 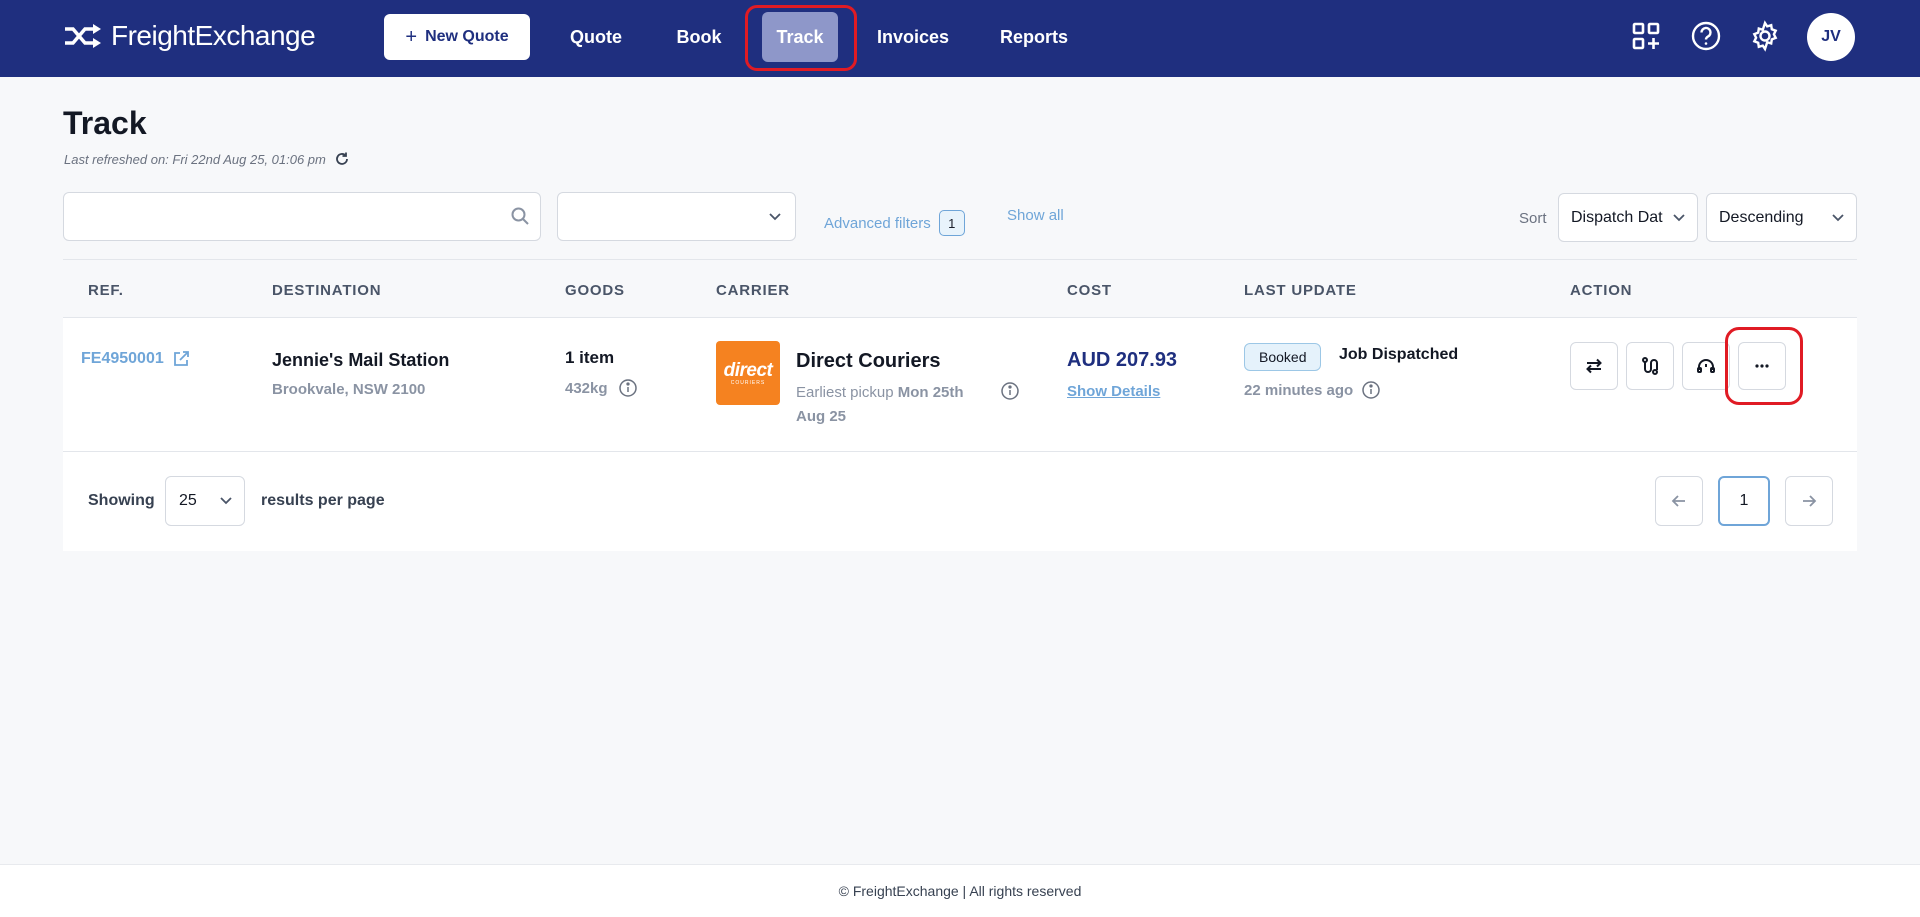 I want to click on sort-by-value: Dispatch Dat, so click(x=1617, y=217).